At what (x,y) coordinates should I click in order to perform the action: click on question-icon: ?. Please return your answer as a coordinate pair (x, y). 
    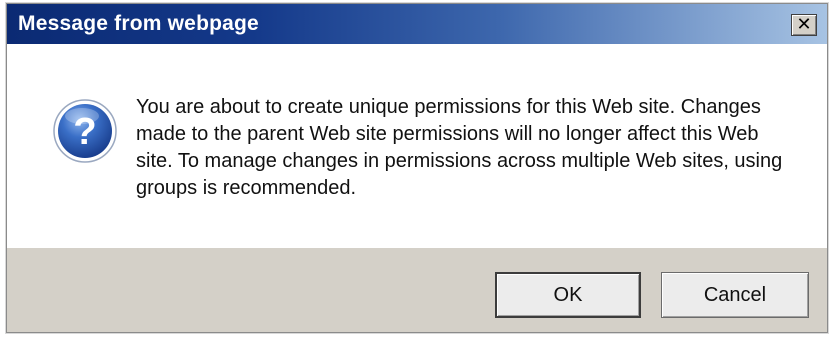
    Looking at the image, I should click on (85, 131).